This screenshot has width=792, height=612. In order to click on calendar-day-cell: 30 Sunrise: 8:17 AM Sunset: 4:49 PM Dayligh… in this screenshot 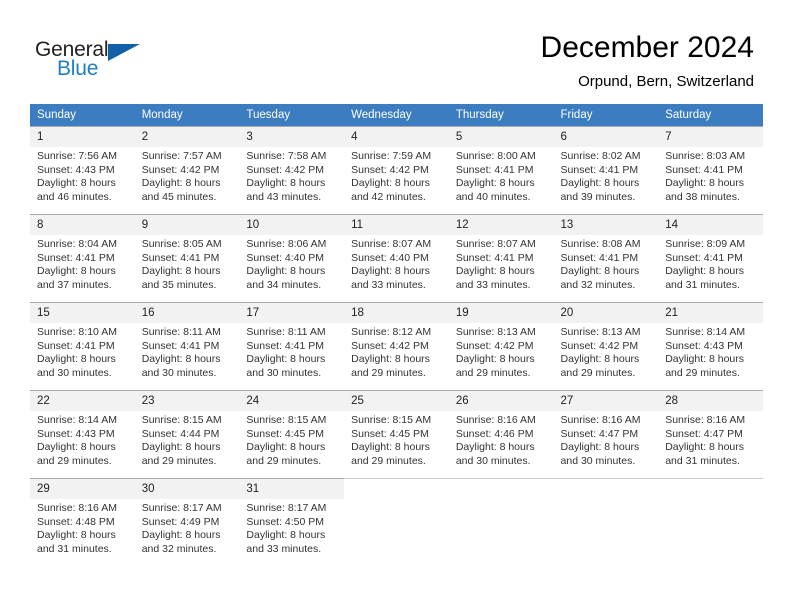, I will do `click(187, 522)`.